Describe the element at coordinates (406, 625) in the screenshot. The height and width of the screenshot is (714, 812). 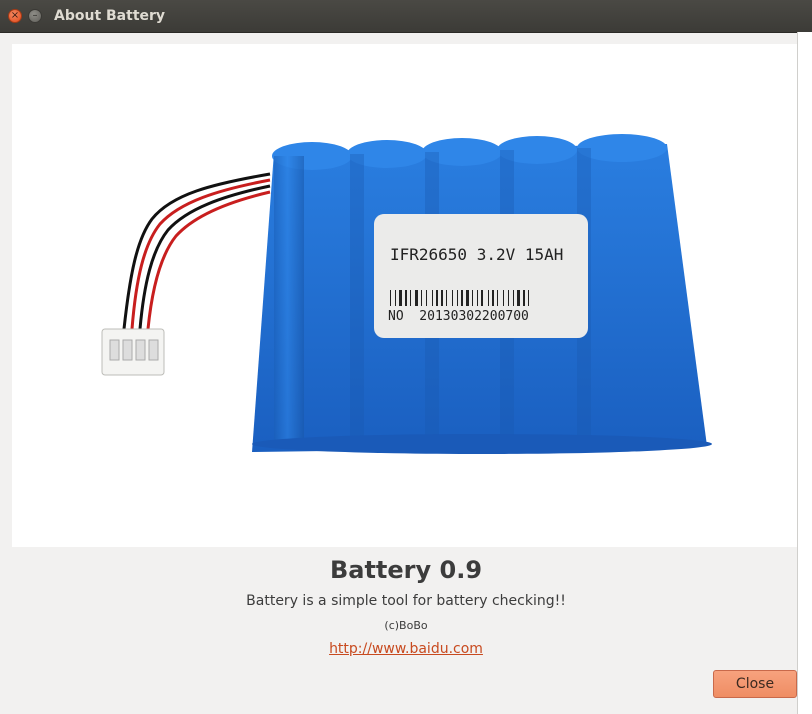
I see `app-copyright: (c)BoBo` at that location.